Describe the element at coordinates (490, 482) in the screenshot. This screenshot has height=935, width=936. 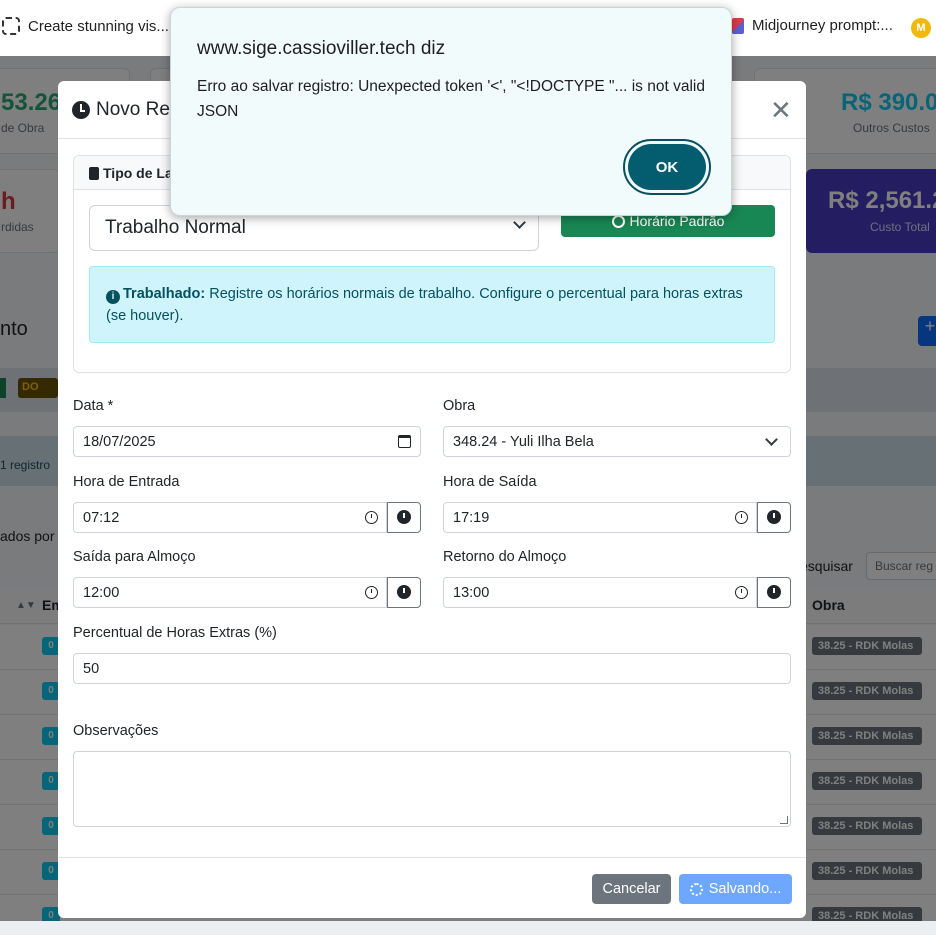
I see `exit-time-label: Hora de Saída` at that location.